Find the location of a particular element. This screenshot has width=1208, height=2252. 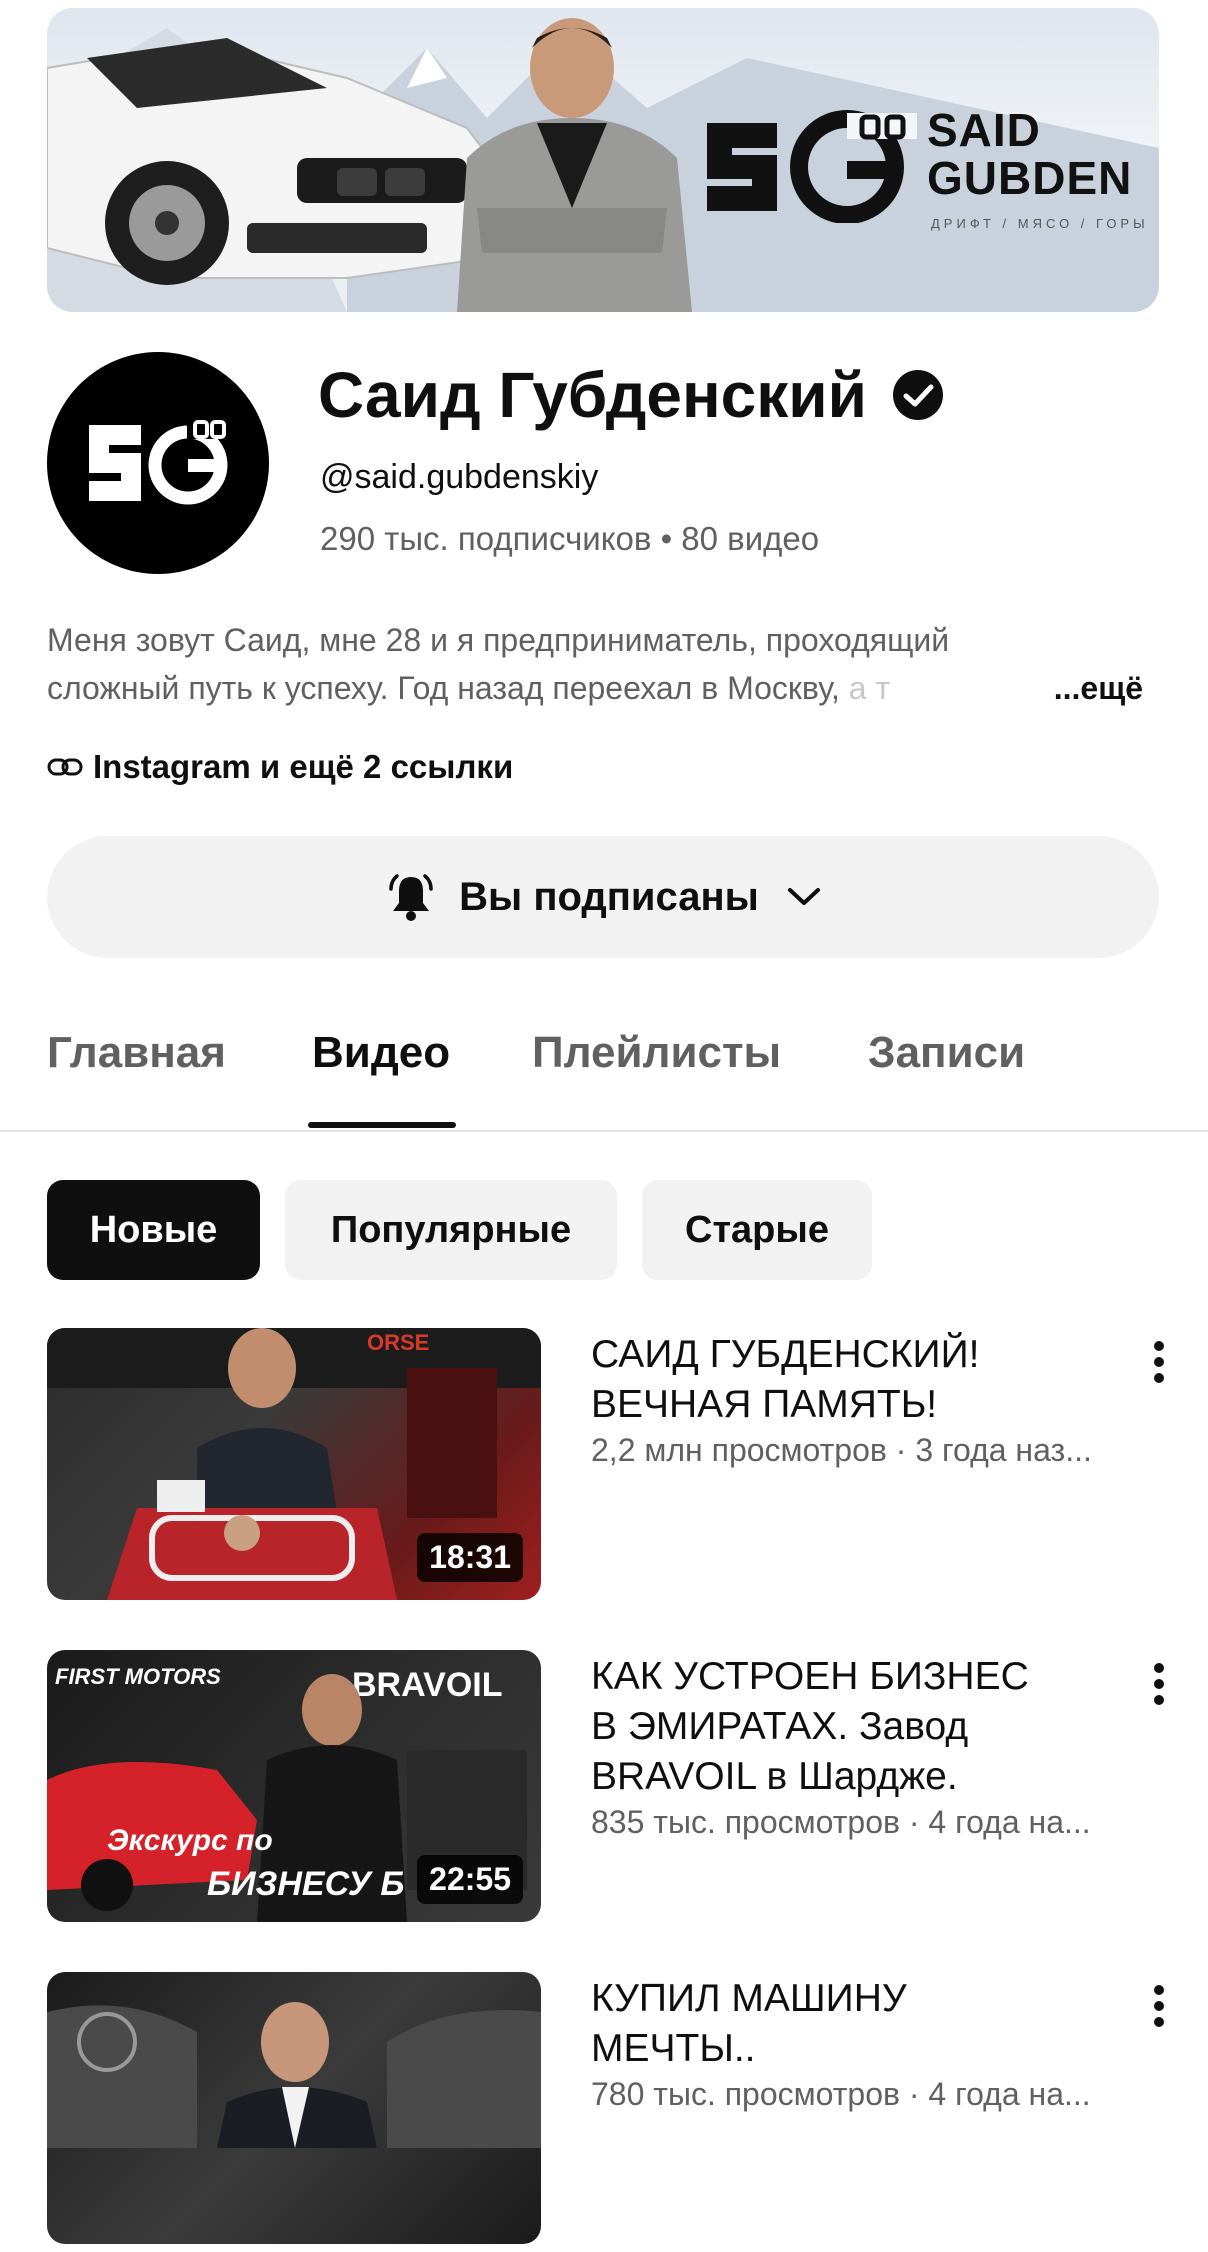

channel-handle: @said.gubdenskiy is located at coordinates (459, 477).